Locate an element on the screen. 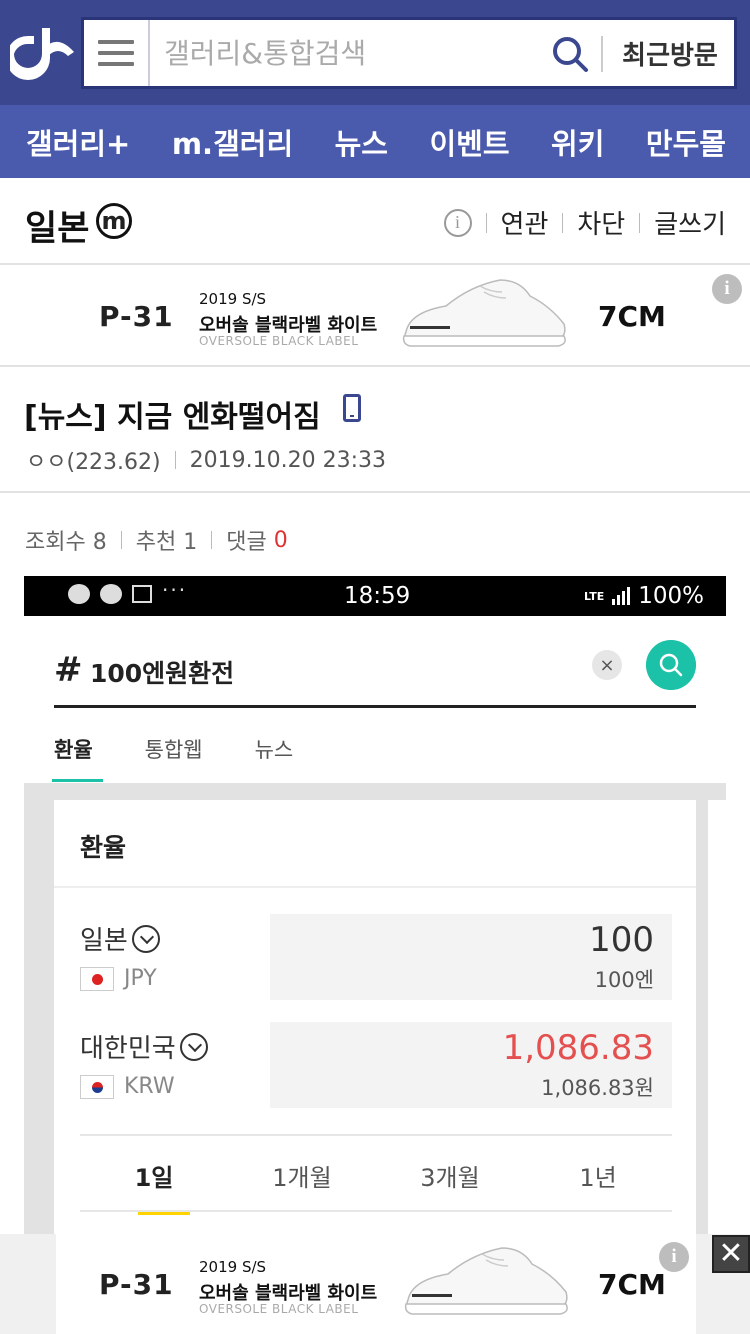 The image size is (750, 1334). nav-mandumall: 만두몰 is located at coordinates (686, 142).